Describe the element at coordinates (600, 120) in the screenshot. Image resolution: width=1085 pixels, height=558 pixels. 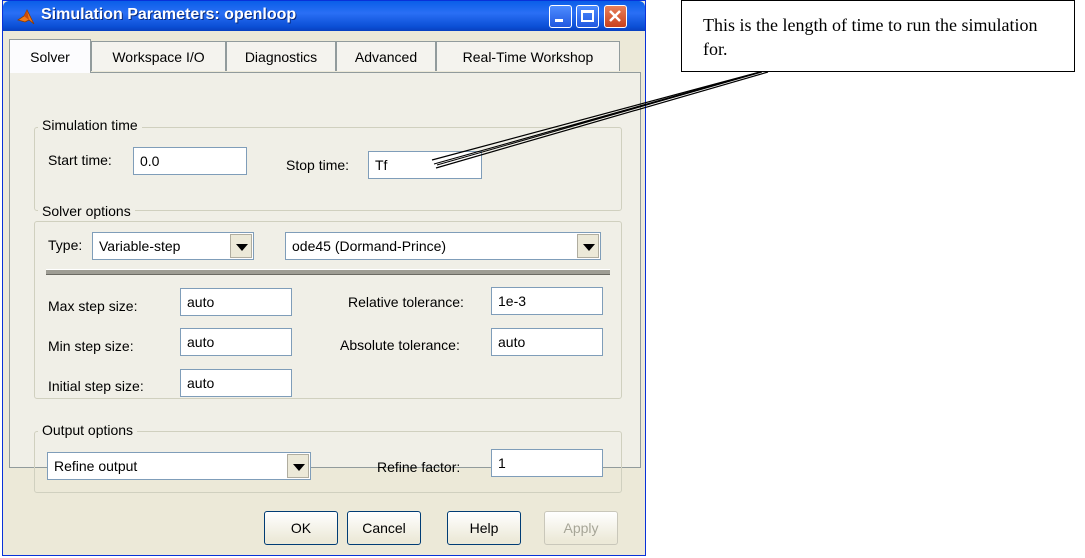
I see `callout-pointer` at that location.